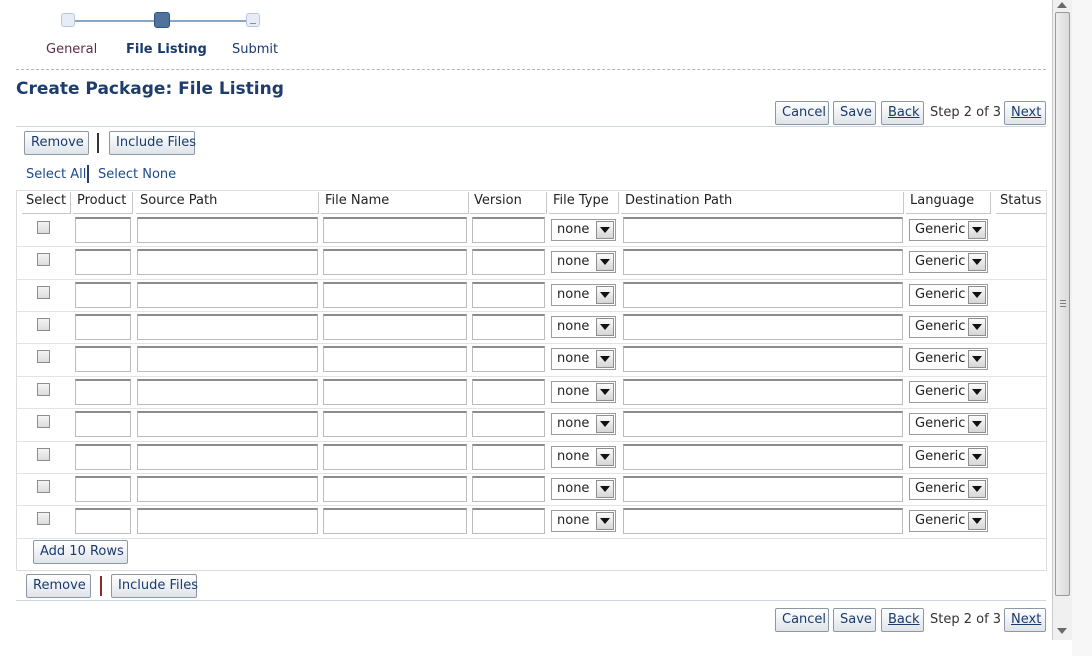 This screenshot has width=1092, height=656. What do you see at coordinates (56, 174) in the screenshot?
I see `select-all-link: Select All` at bounding box center [56, 174].